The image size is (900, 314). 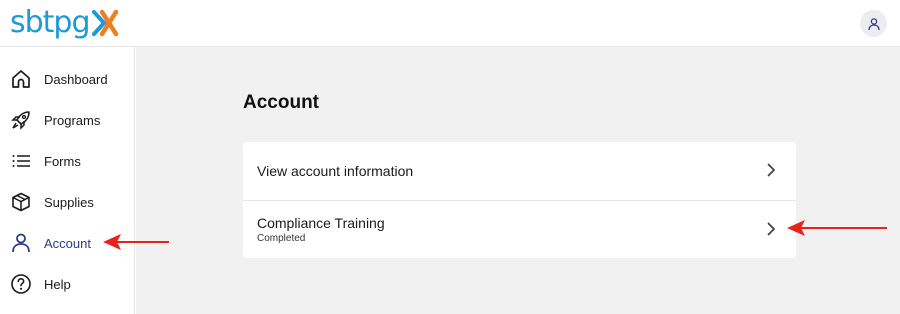 I want to click on annotation-arrow-compliance, so click(x=837, y=228).